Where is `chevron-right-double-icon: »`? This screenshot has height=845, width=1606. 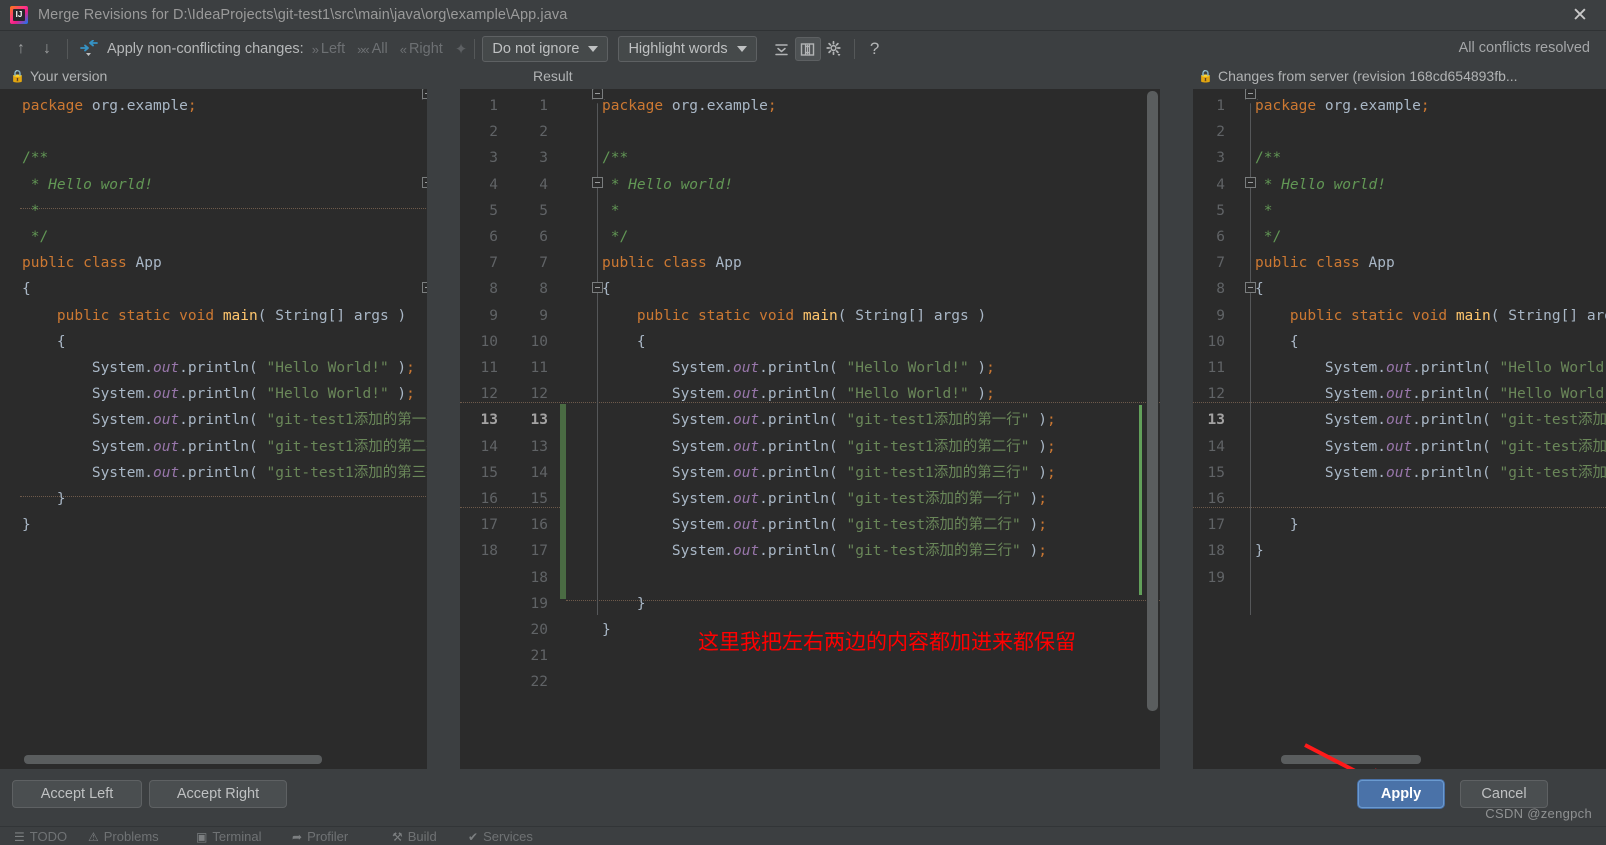 chevron-right-double-icon: » is located at coordinates (315, 49).